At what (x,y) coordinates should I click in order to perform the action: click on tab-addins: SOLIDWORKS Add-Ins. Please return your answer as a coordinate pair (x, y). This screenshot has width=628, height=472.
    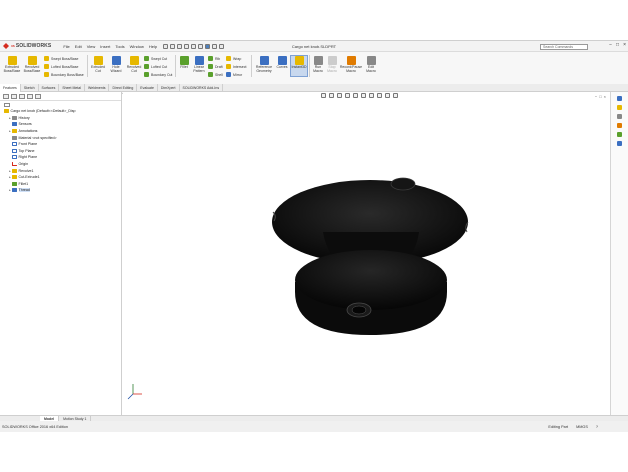
    Looking at the image, I should click on (202, 88).